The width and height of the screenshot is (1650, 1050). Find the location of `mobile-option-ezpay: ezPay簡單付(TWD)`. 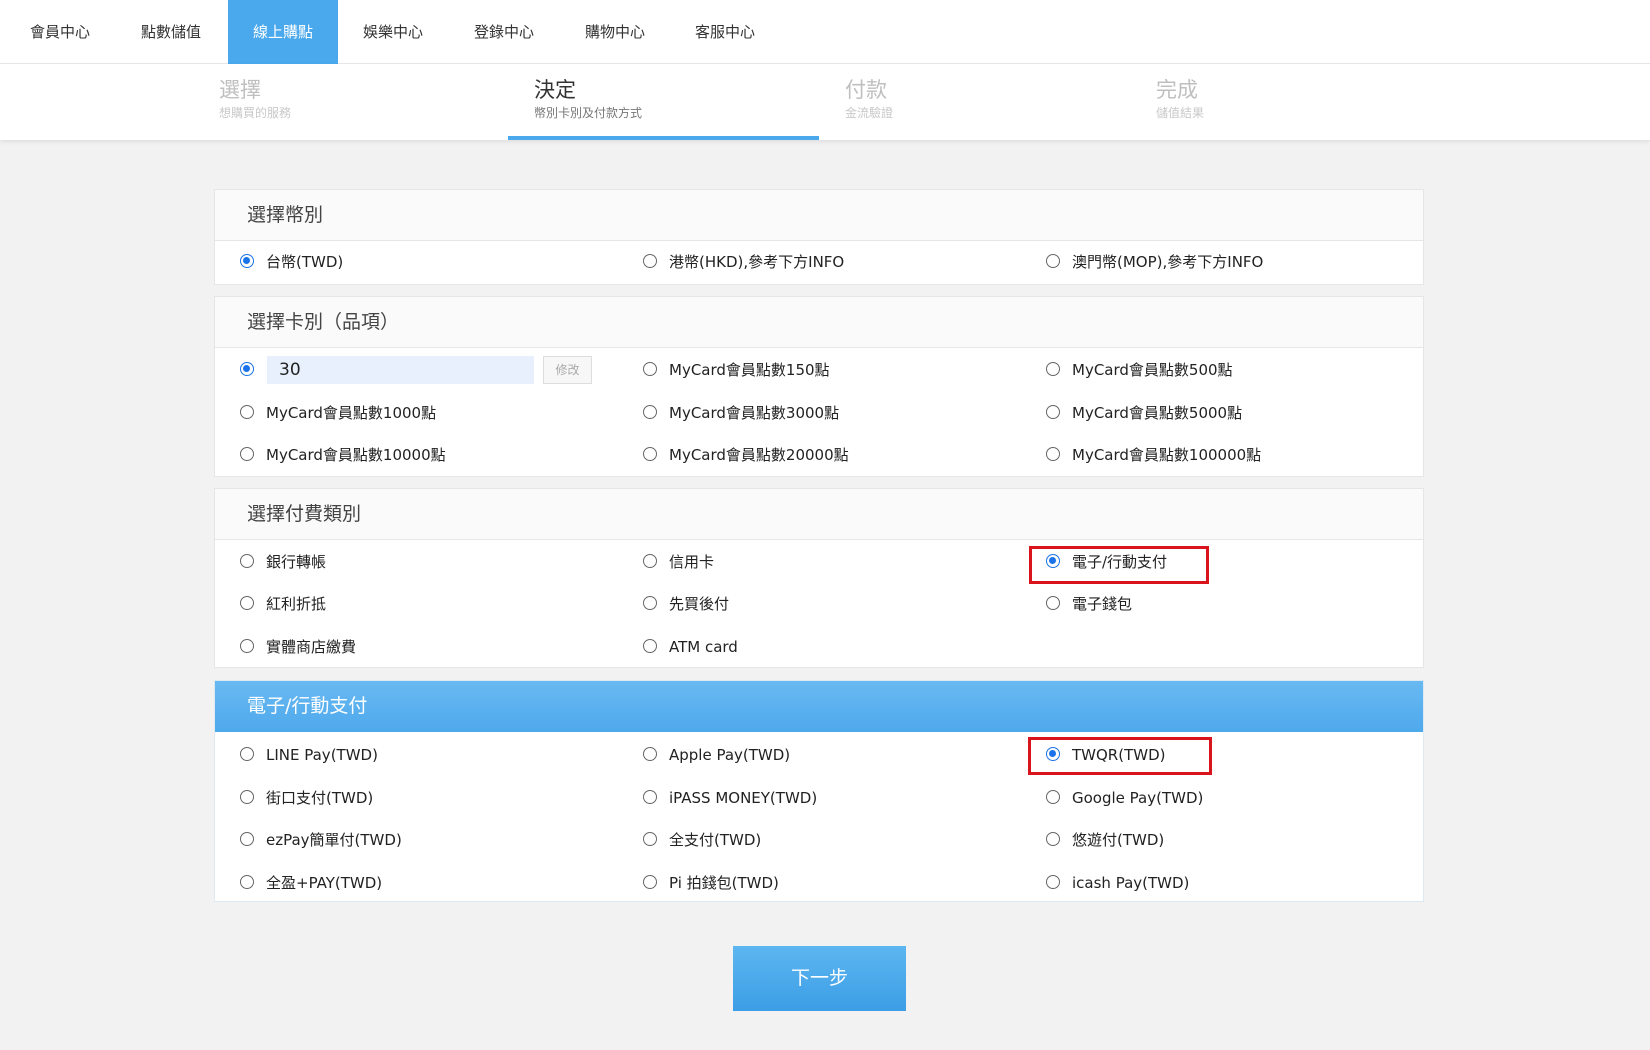

mobile-option-ezpay: ezPay簡單付(TWD) is located at coordinates (321, 840).